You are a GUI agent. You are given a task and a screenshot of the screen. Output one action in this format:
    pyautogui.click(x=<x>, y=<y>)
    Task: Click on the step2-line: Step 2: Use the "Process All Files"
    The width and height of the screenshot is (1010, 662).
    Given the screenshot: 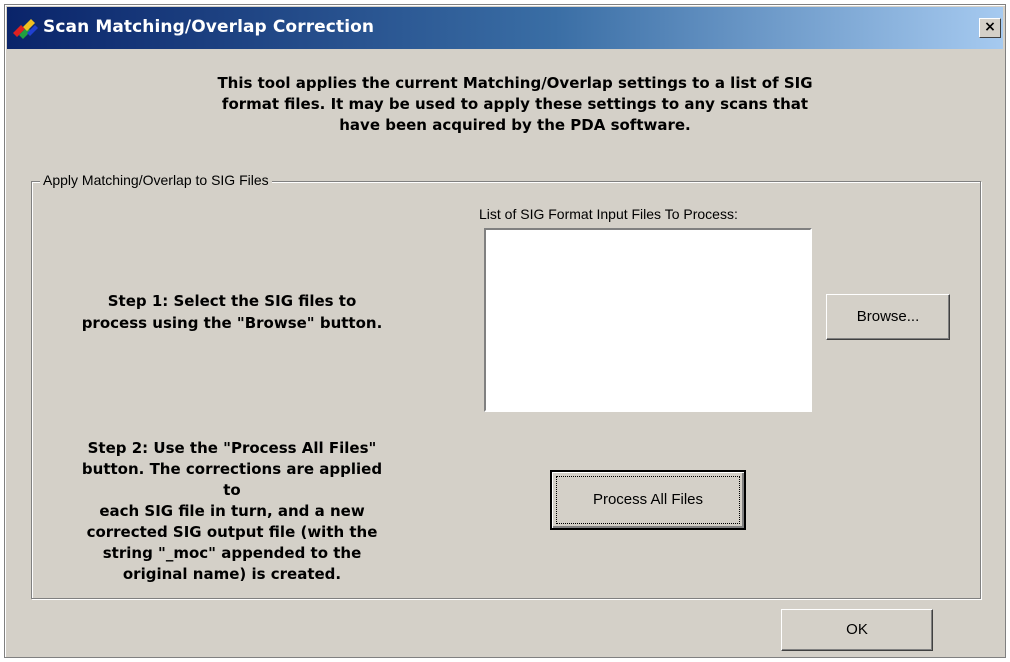 What is the action you would take?
    pyautogui.click(x=232, y=448)
    